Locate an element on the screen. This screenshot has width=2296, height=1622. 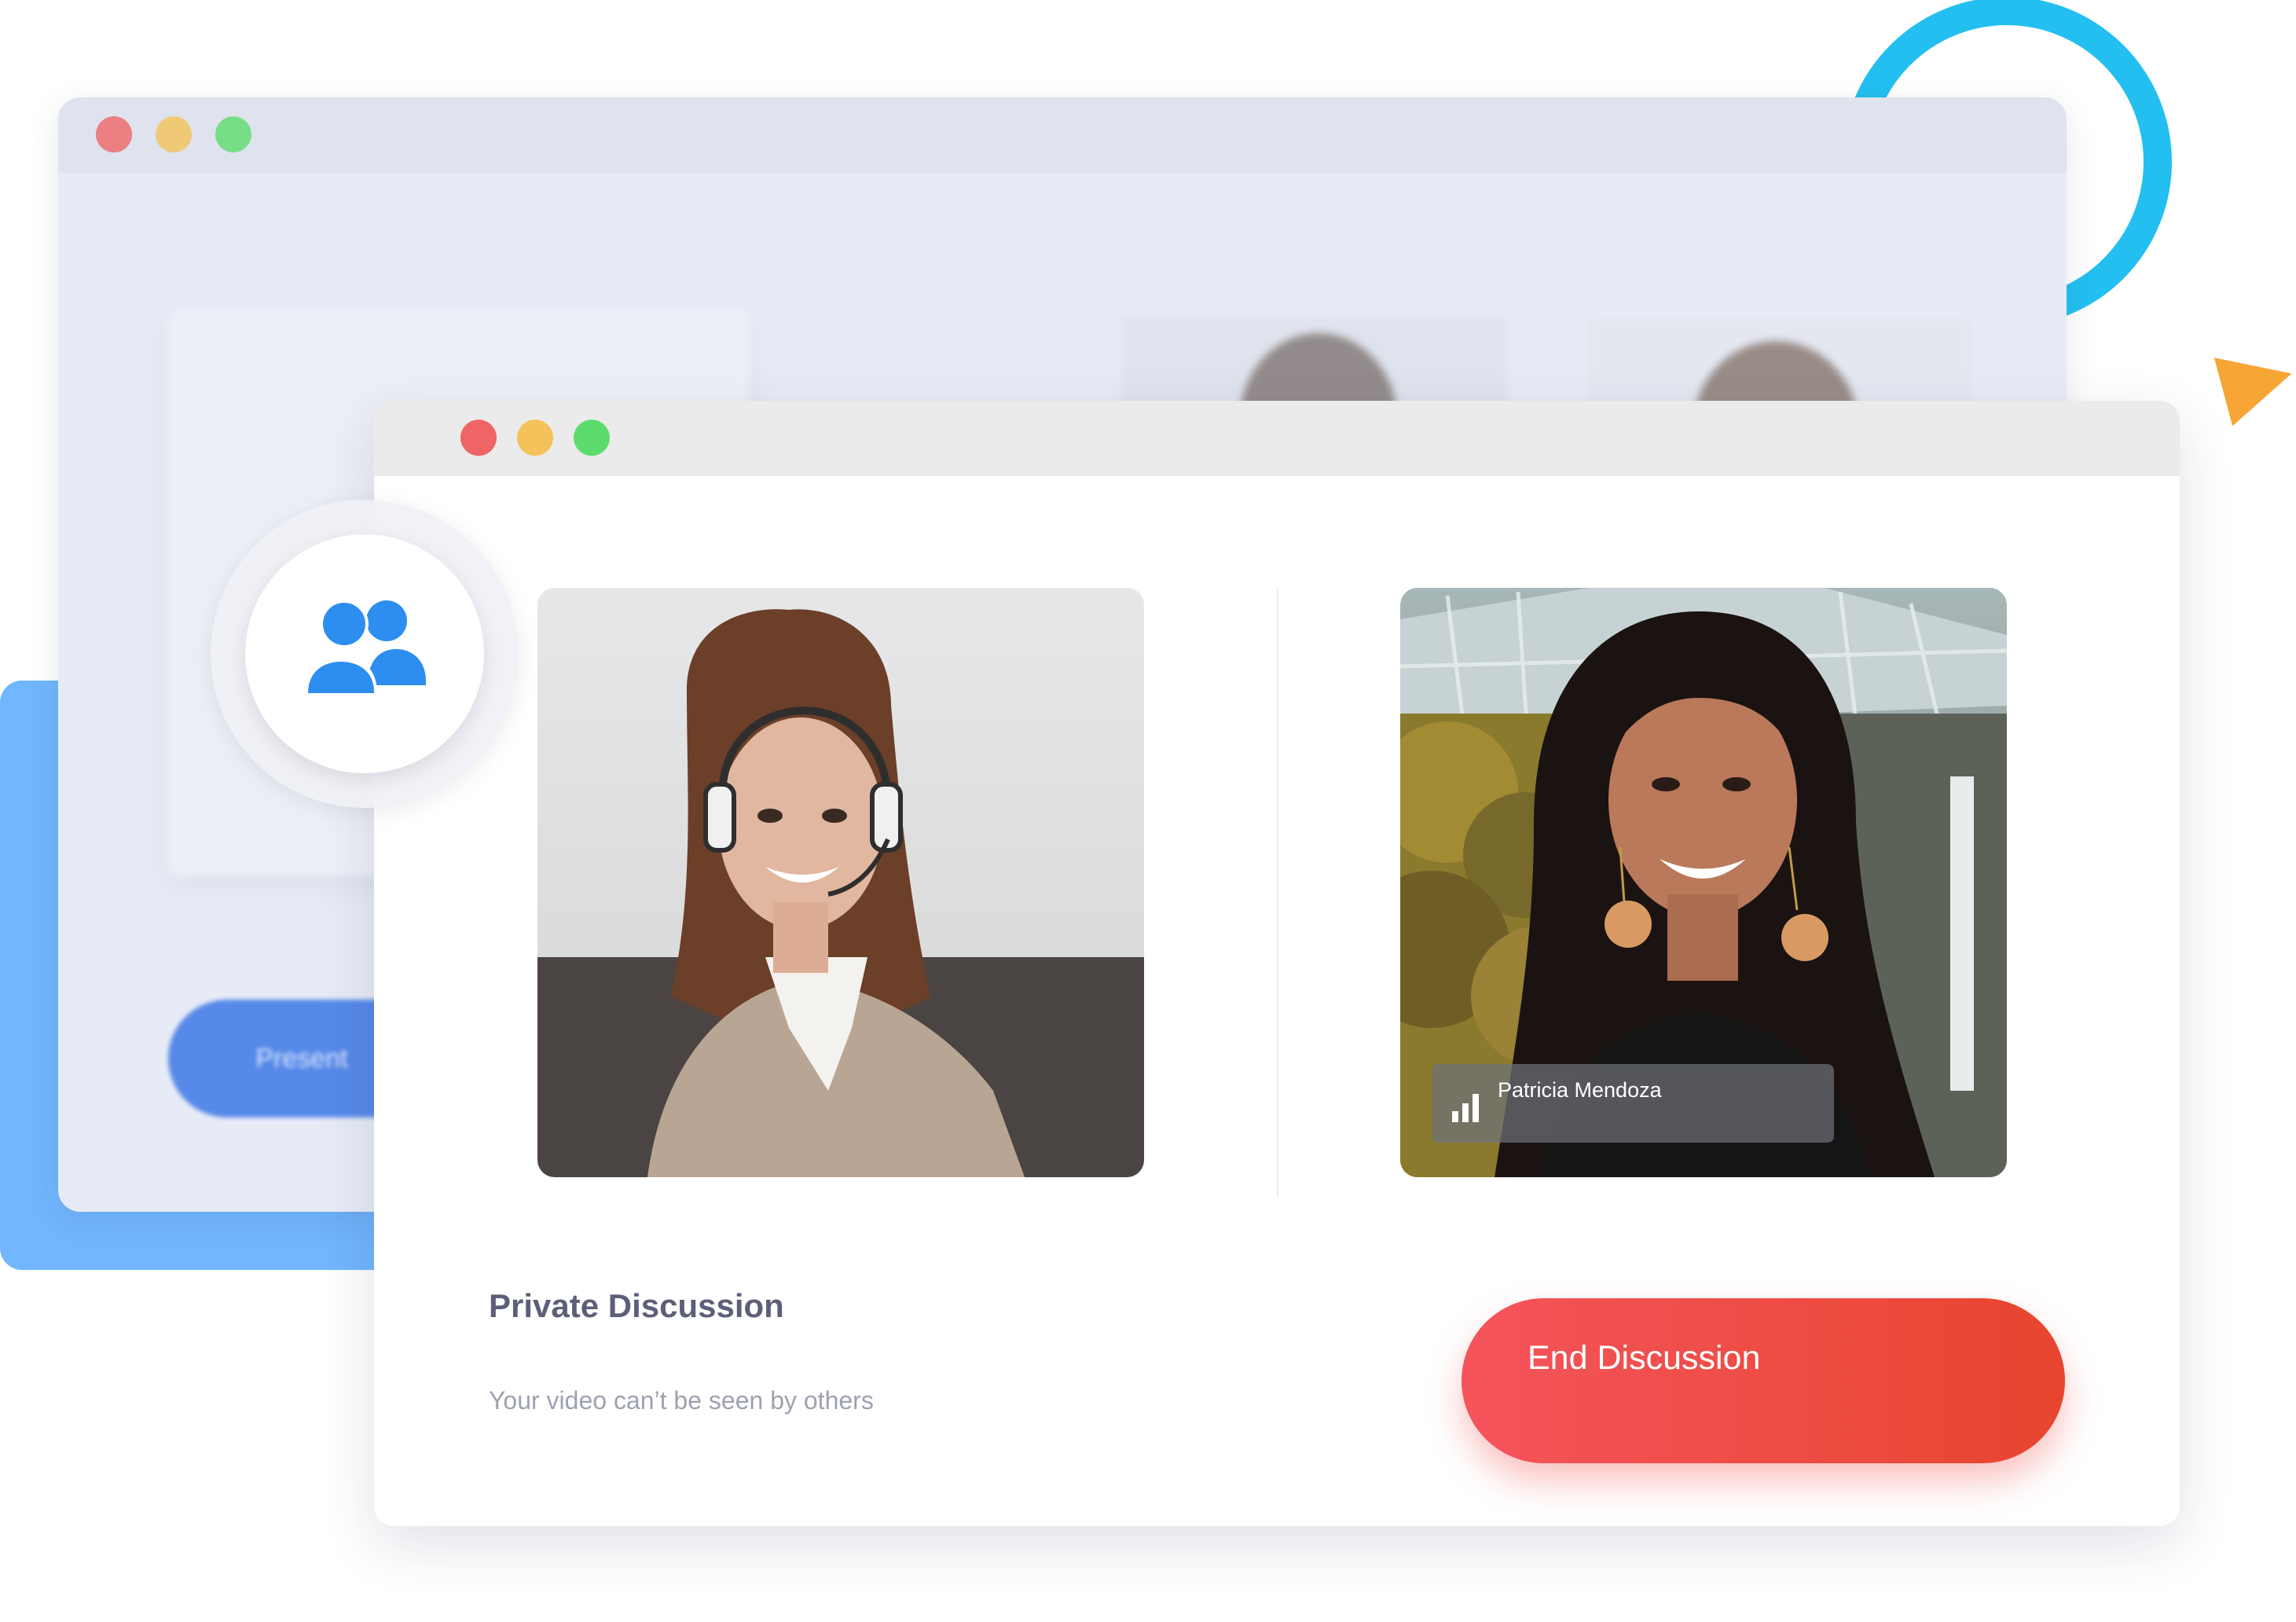
self-video-tile is located at coordinates (840, 882).